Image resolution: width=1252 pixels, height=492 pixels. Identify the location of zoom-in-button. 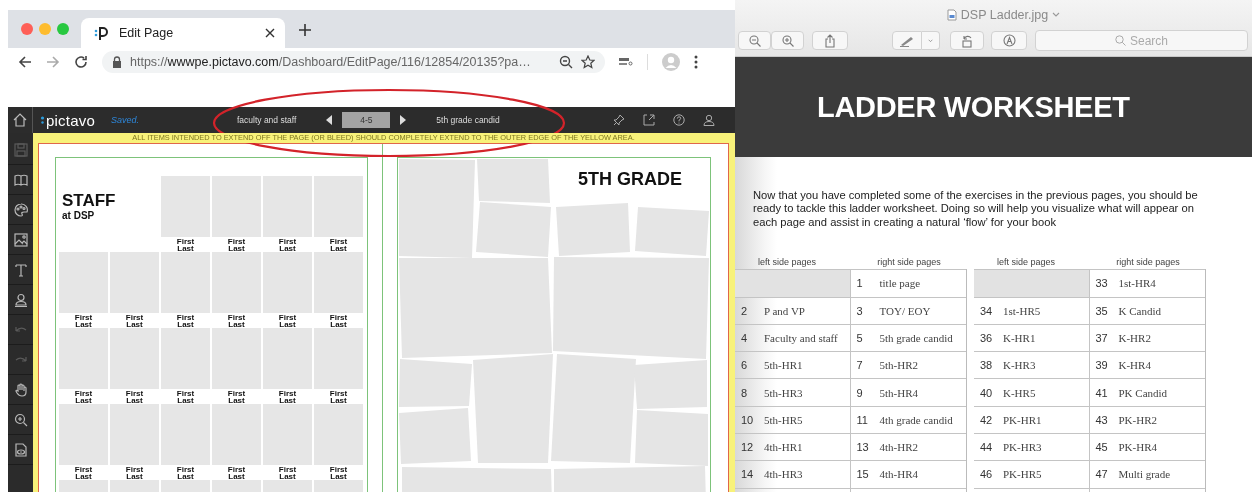
(787, 40).